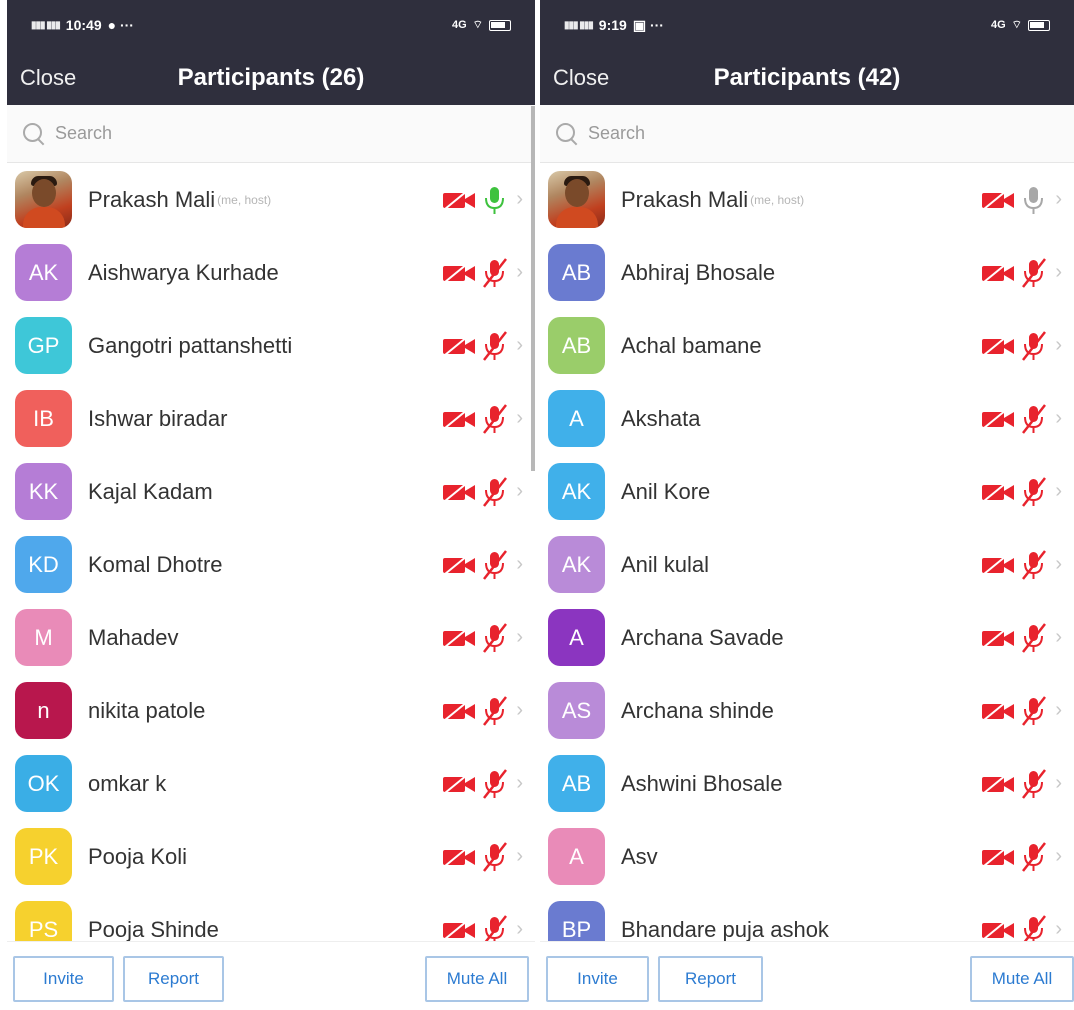  What do you see at coordinates (1039, 25) in the screenshot?
I see `battery-icon` at bounding box center [1039, 25].